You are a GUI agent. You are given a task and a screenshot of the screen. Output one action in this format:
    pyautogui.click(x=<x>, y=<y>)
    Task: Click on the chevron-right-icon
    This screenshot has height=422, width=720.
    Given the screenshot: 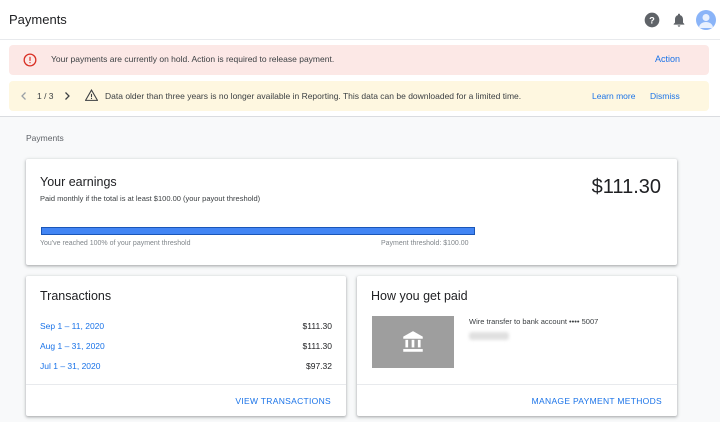 What is the action you would take?
    pyautogui.click(x=67, y=96)
    